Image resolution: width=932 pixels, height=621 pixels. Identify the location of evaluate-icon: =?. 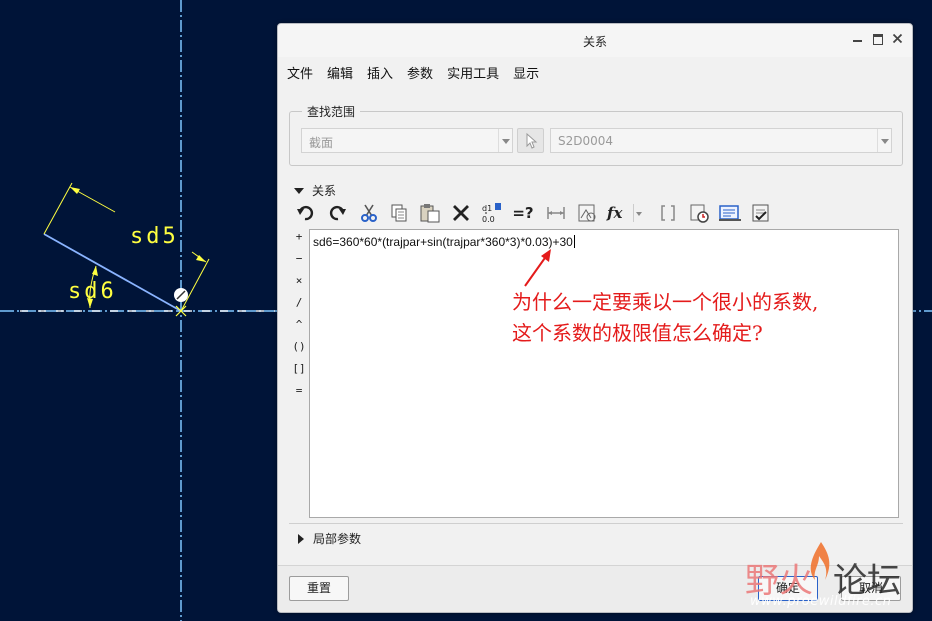
(523, 213).